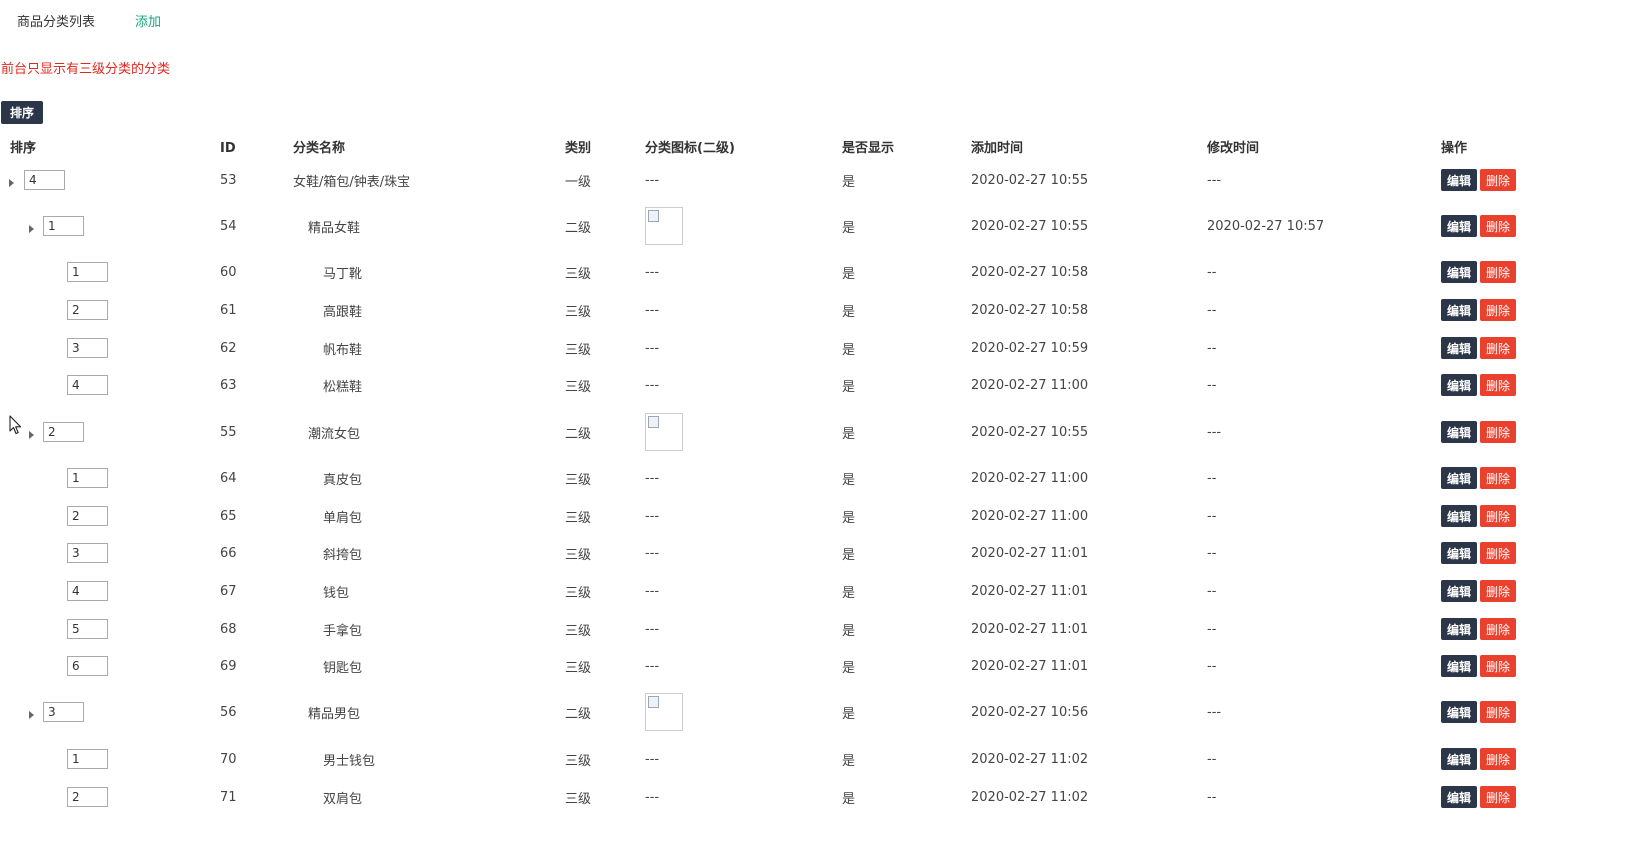  I want to click on category-id: 66, so click(228, 553).